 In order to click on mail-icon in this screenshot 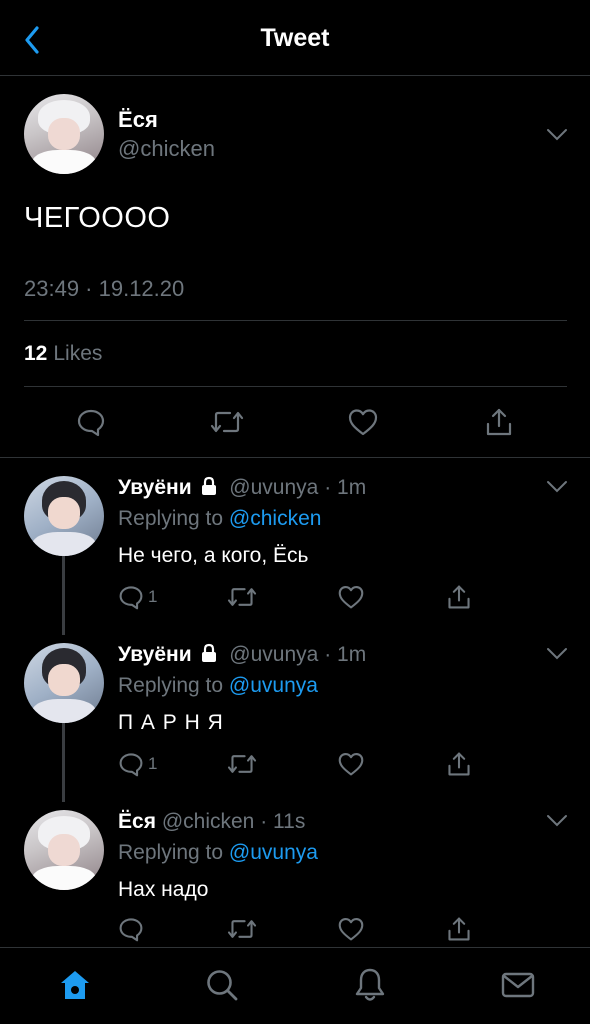, I will do `click(518, 985)`.